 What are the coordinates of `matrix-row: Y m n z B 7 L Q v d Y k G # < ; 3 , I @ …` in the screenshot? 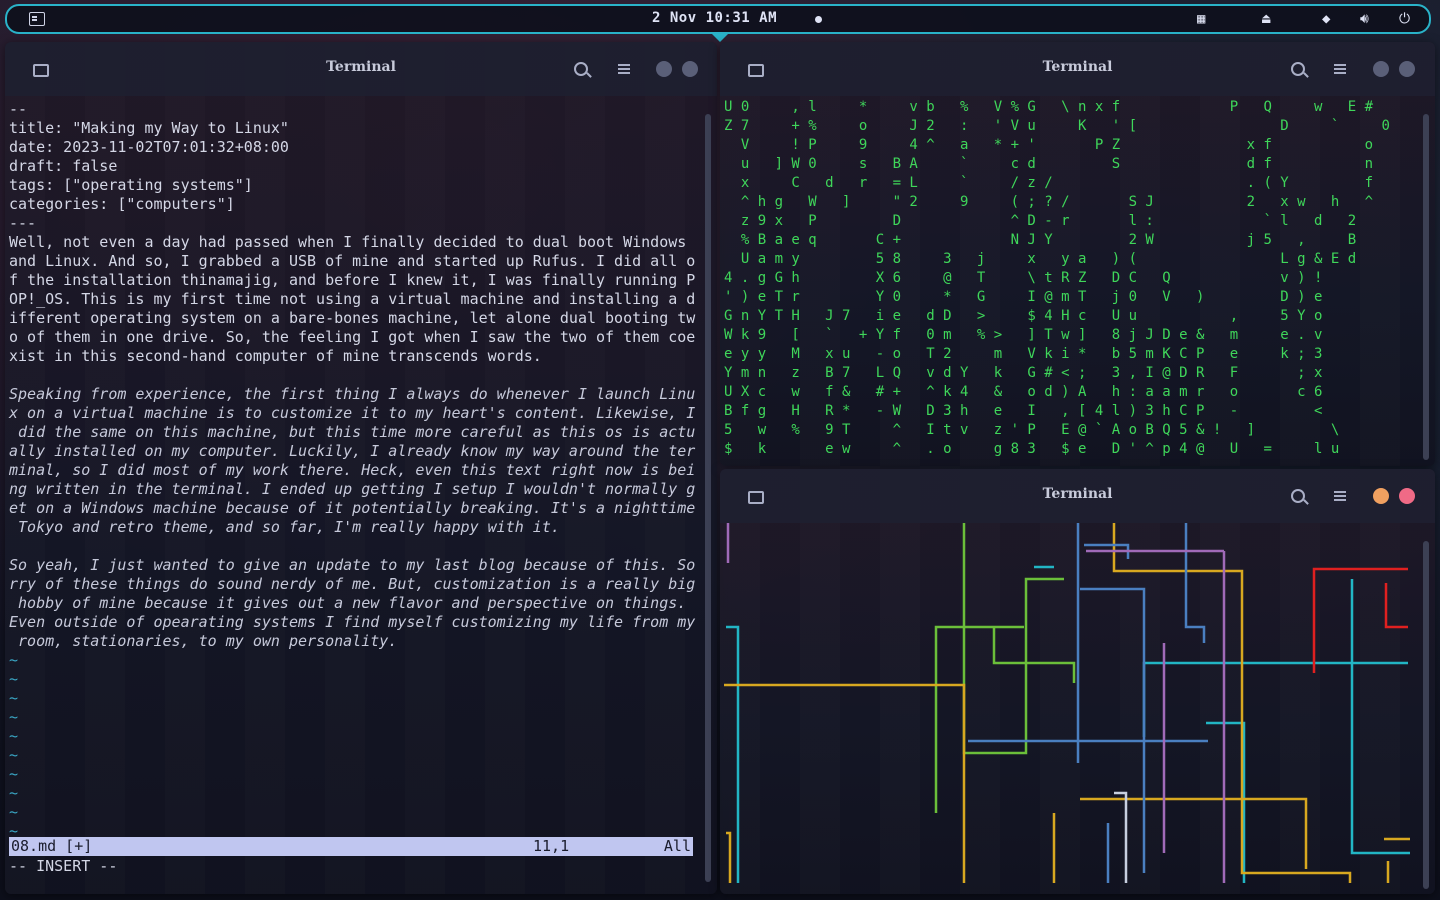 It's located at (1023, 373).